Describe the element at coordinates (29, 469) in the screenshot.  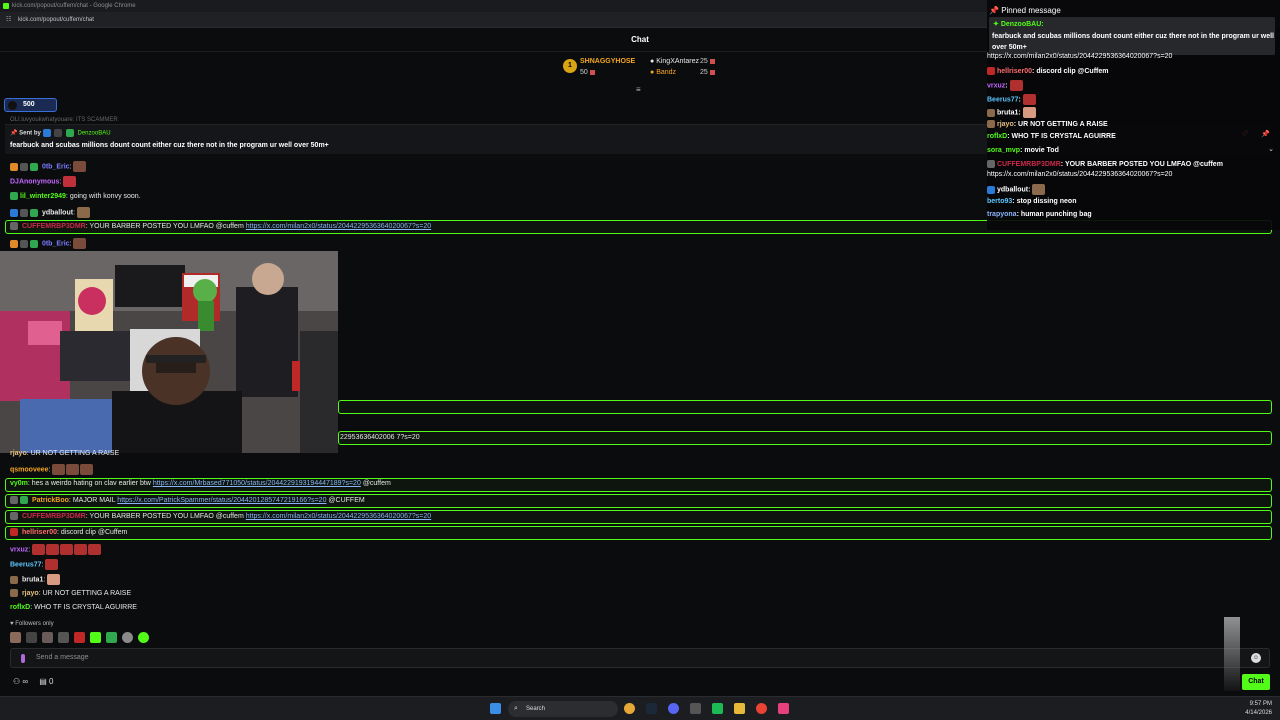
I see `chat-username: qsmooveee` at that location.